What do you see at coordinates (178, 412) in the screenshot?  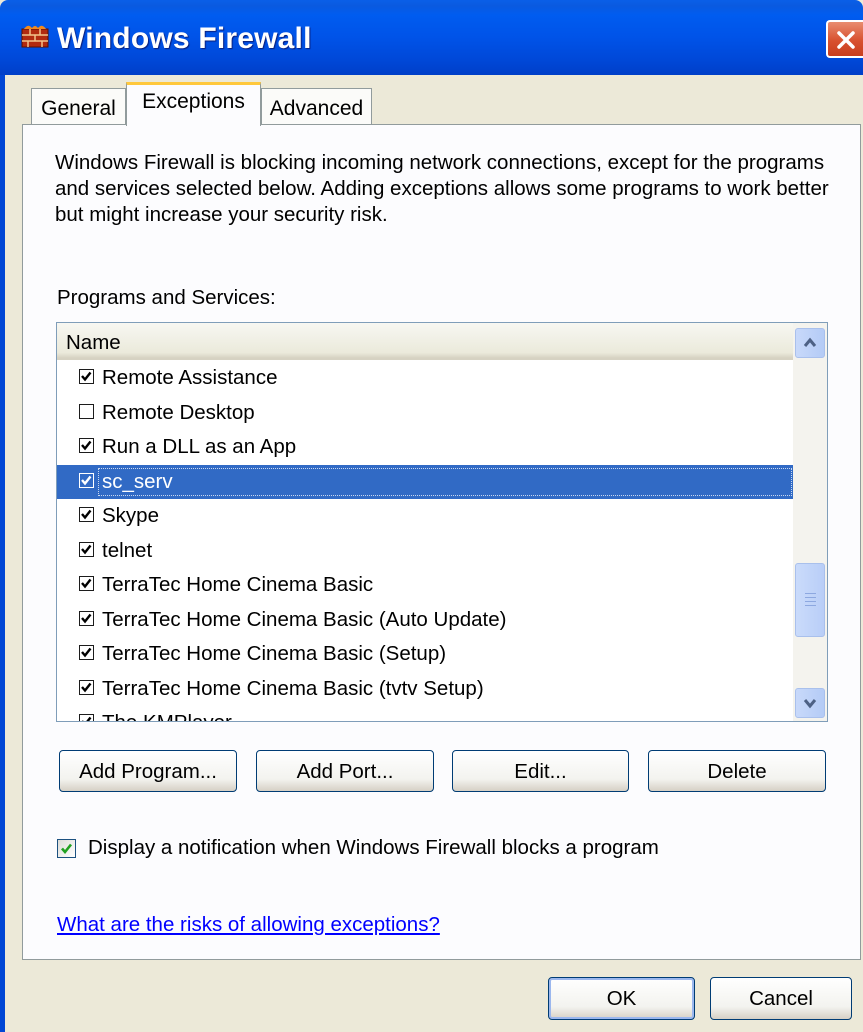 I see `list-item-label: Remote Desktop` at bounding box center [178, 412].